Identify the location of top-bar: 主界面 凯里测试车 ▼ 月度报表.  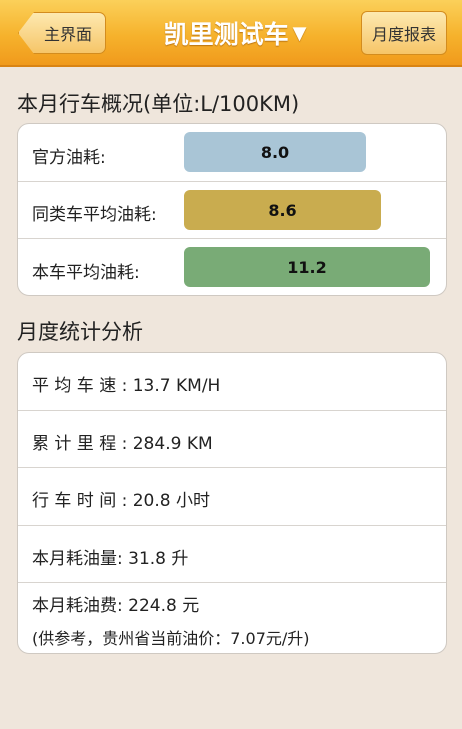
(231, 33).